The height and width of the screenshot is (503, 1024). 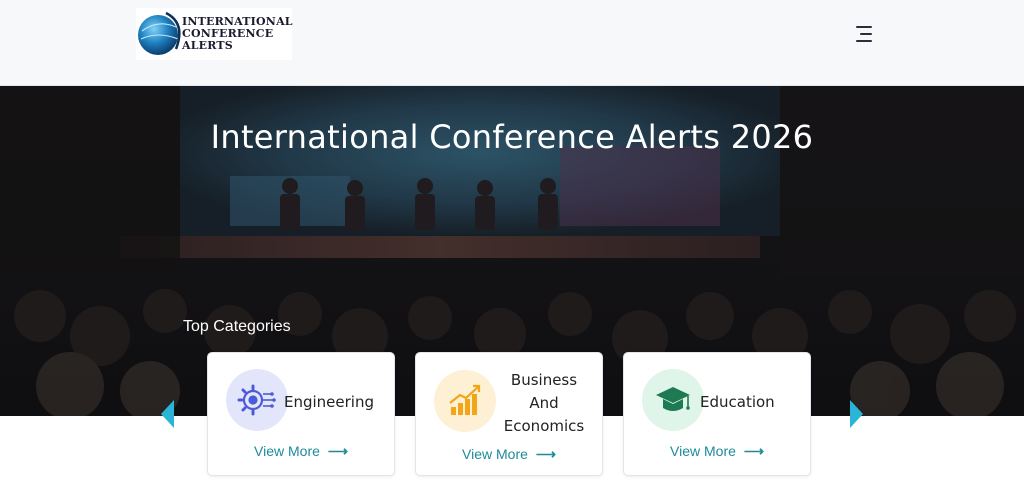 What do you see at coordinates (737, 402) in the screenshot?
I see `category-label: Education` at bounding box center [737, 402].